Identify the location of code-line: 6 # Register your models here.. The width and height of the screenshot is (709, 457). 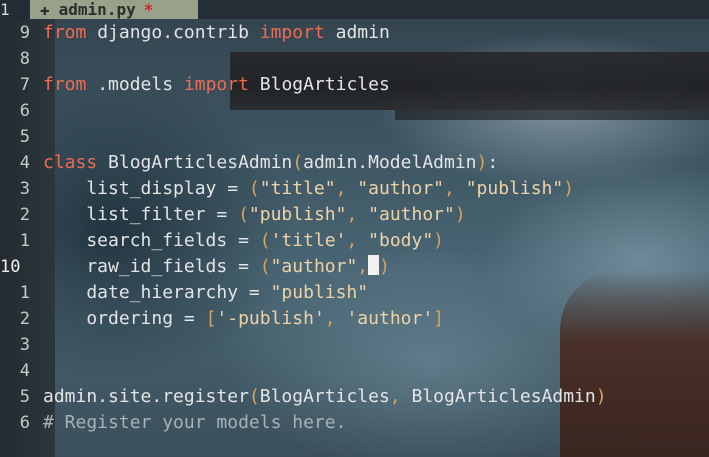
(354, 423).